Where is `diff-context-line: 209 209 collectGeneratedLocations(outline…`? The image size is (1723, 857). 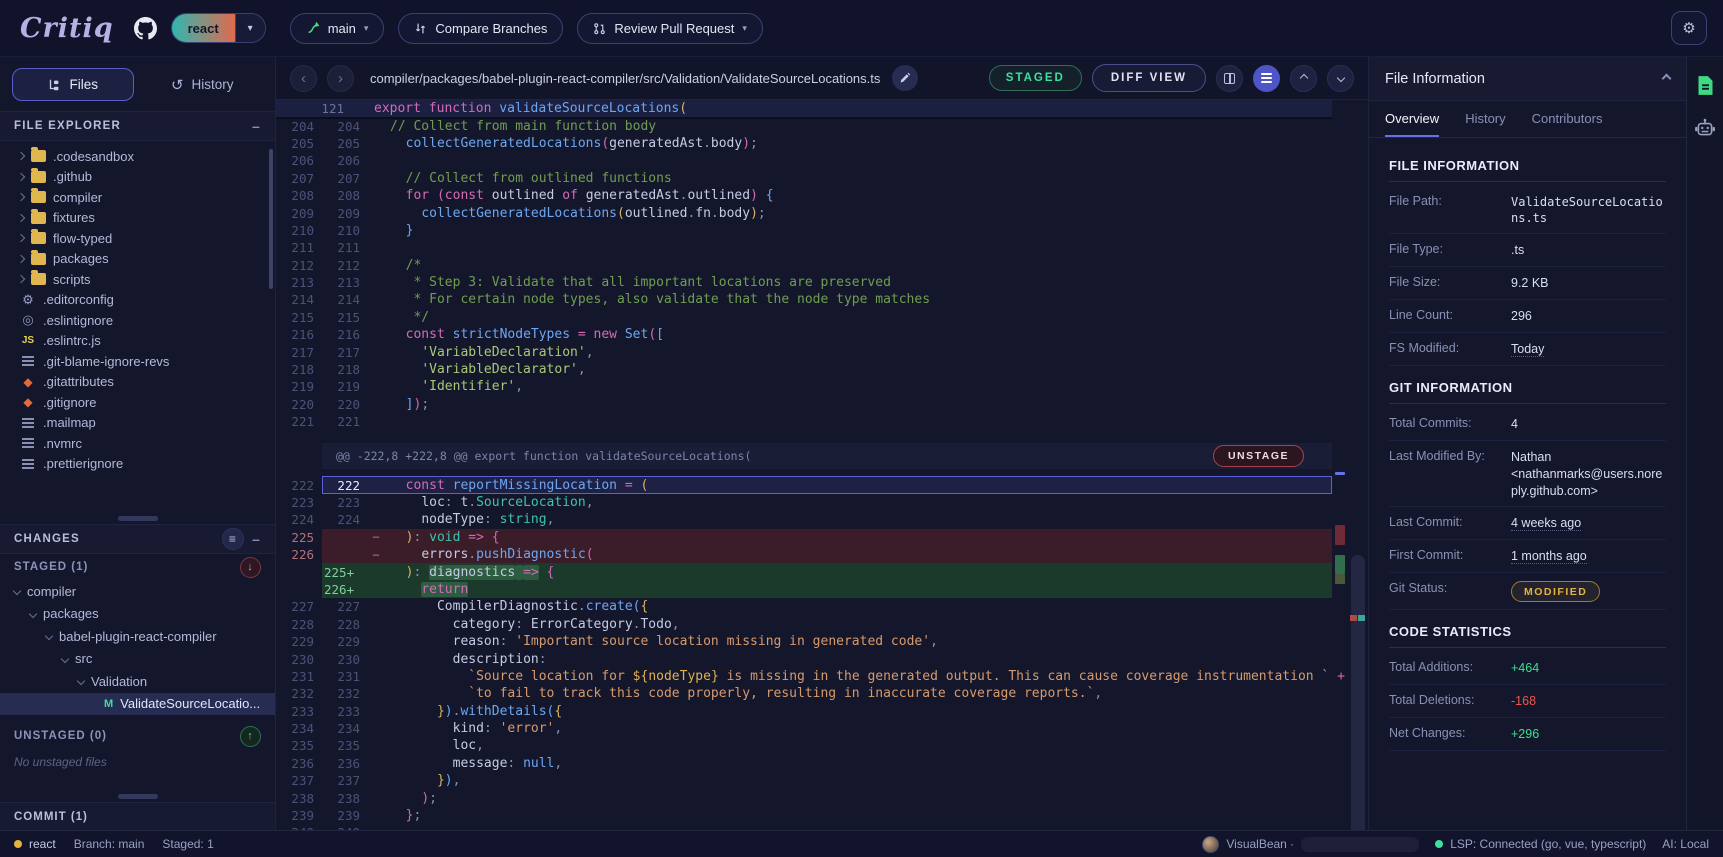 diff-context-line: 209 209 collectGeneratedLocations(outline… is located at coordinates (804, 212).